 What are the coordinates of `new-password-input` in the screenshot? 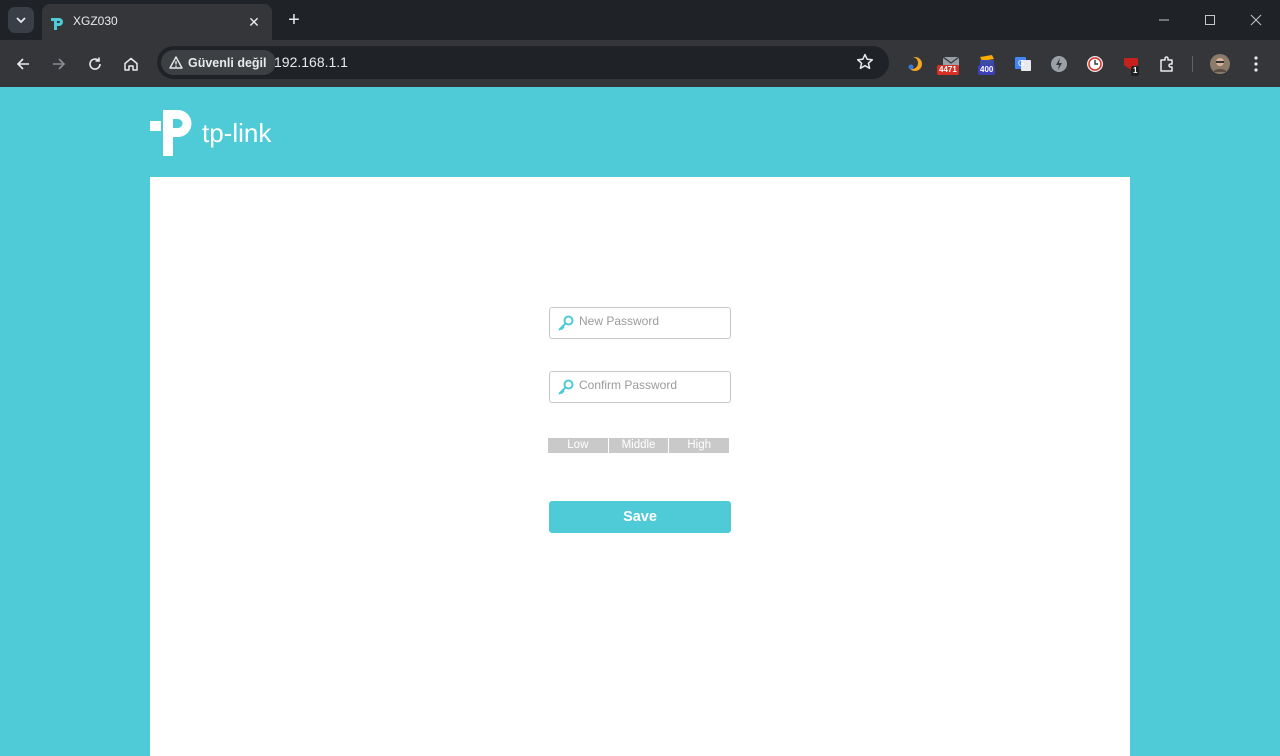 It's located at (651, 321).